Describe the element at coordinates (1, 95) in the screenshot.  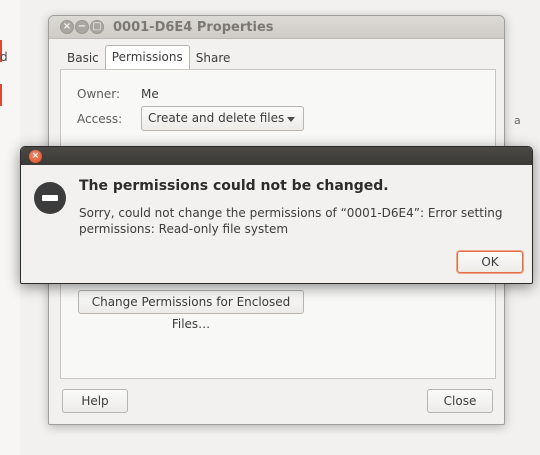
I see `background-red-marker` at that location.